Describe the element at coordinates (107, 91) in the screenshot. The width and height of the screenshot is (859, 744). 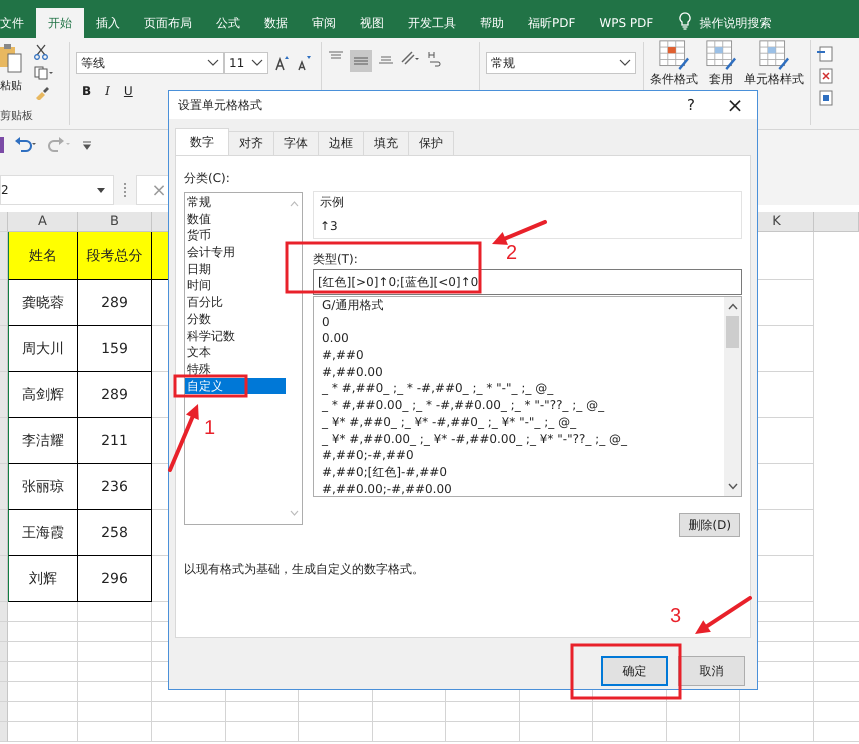
I see `italic-button: I` at that location.